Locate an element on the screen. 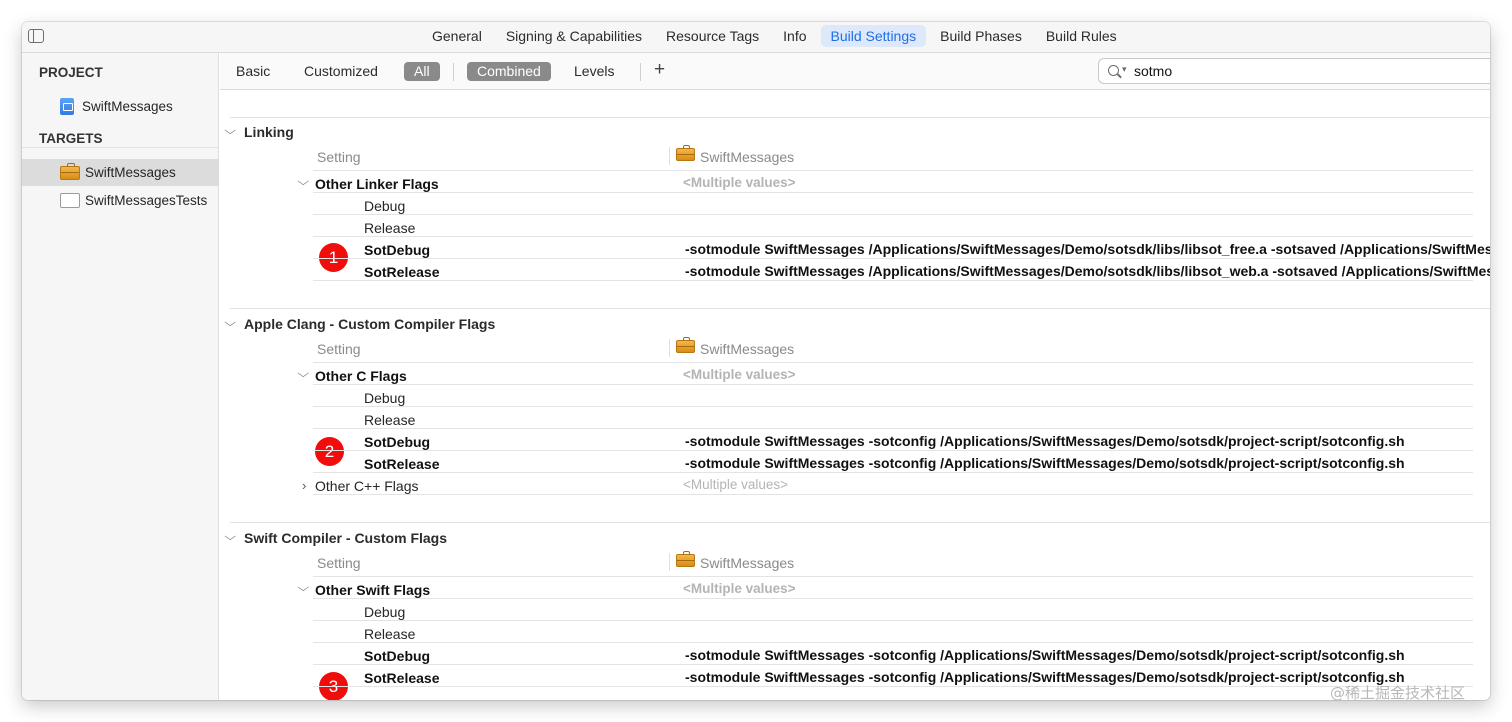  watermark: @稀土掘金技术社区 is located at coordinates (1398, 693).